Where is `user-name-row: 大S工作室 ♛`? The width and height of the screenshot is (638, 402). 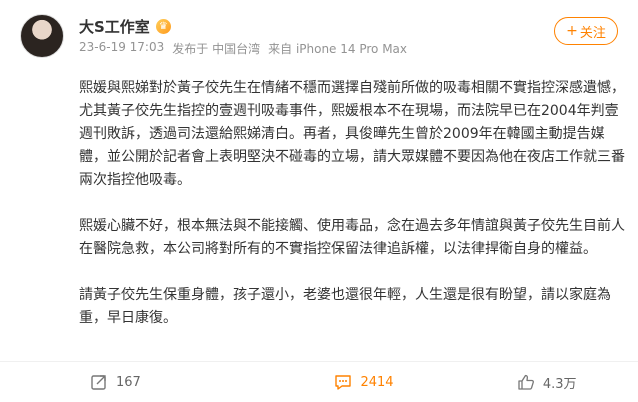 user-name-row: 大S工作室 ♛ is located at coordinates (125, 26).